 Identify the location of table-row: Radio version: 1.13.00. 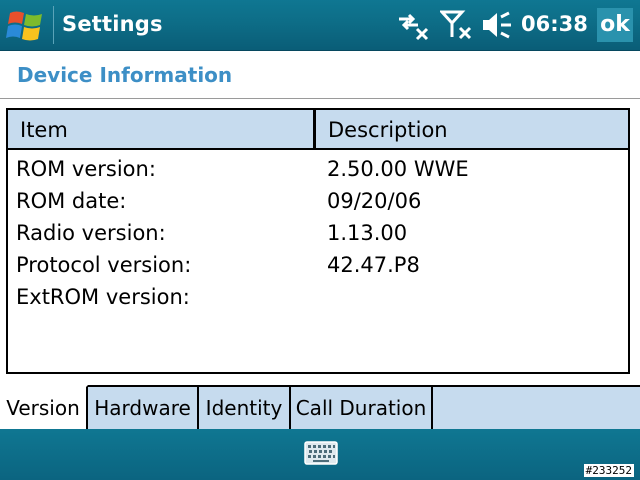
(318, 233).